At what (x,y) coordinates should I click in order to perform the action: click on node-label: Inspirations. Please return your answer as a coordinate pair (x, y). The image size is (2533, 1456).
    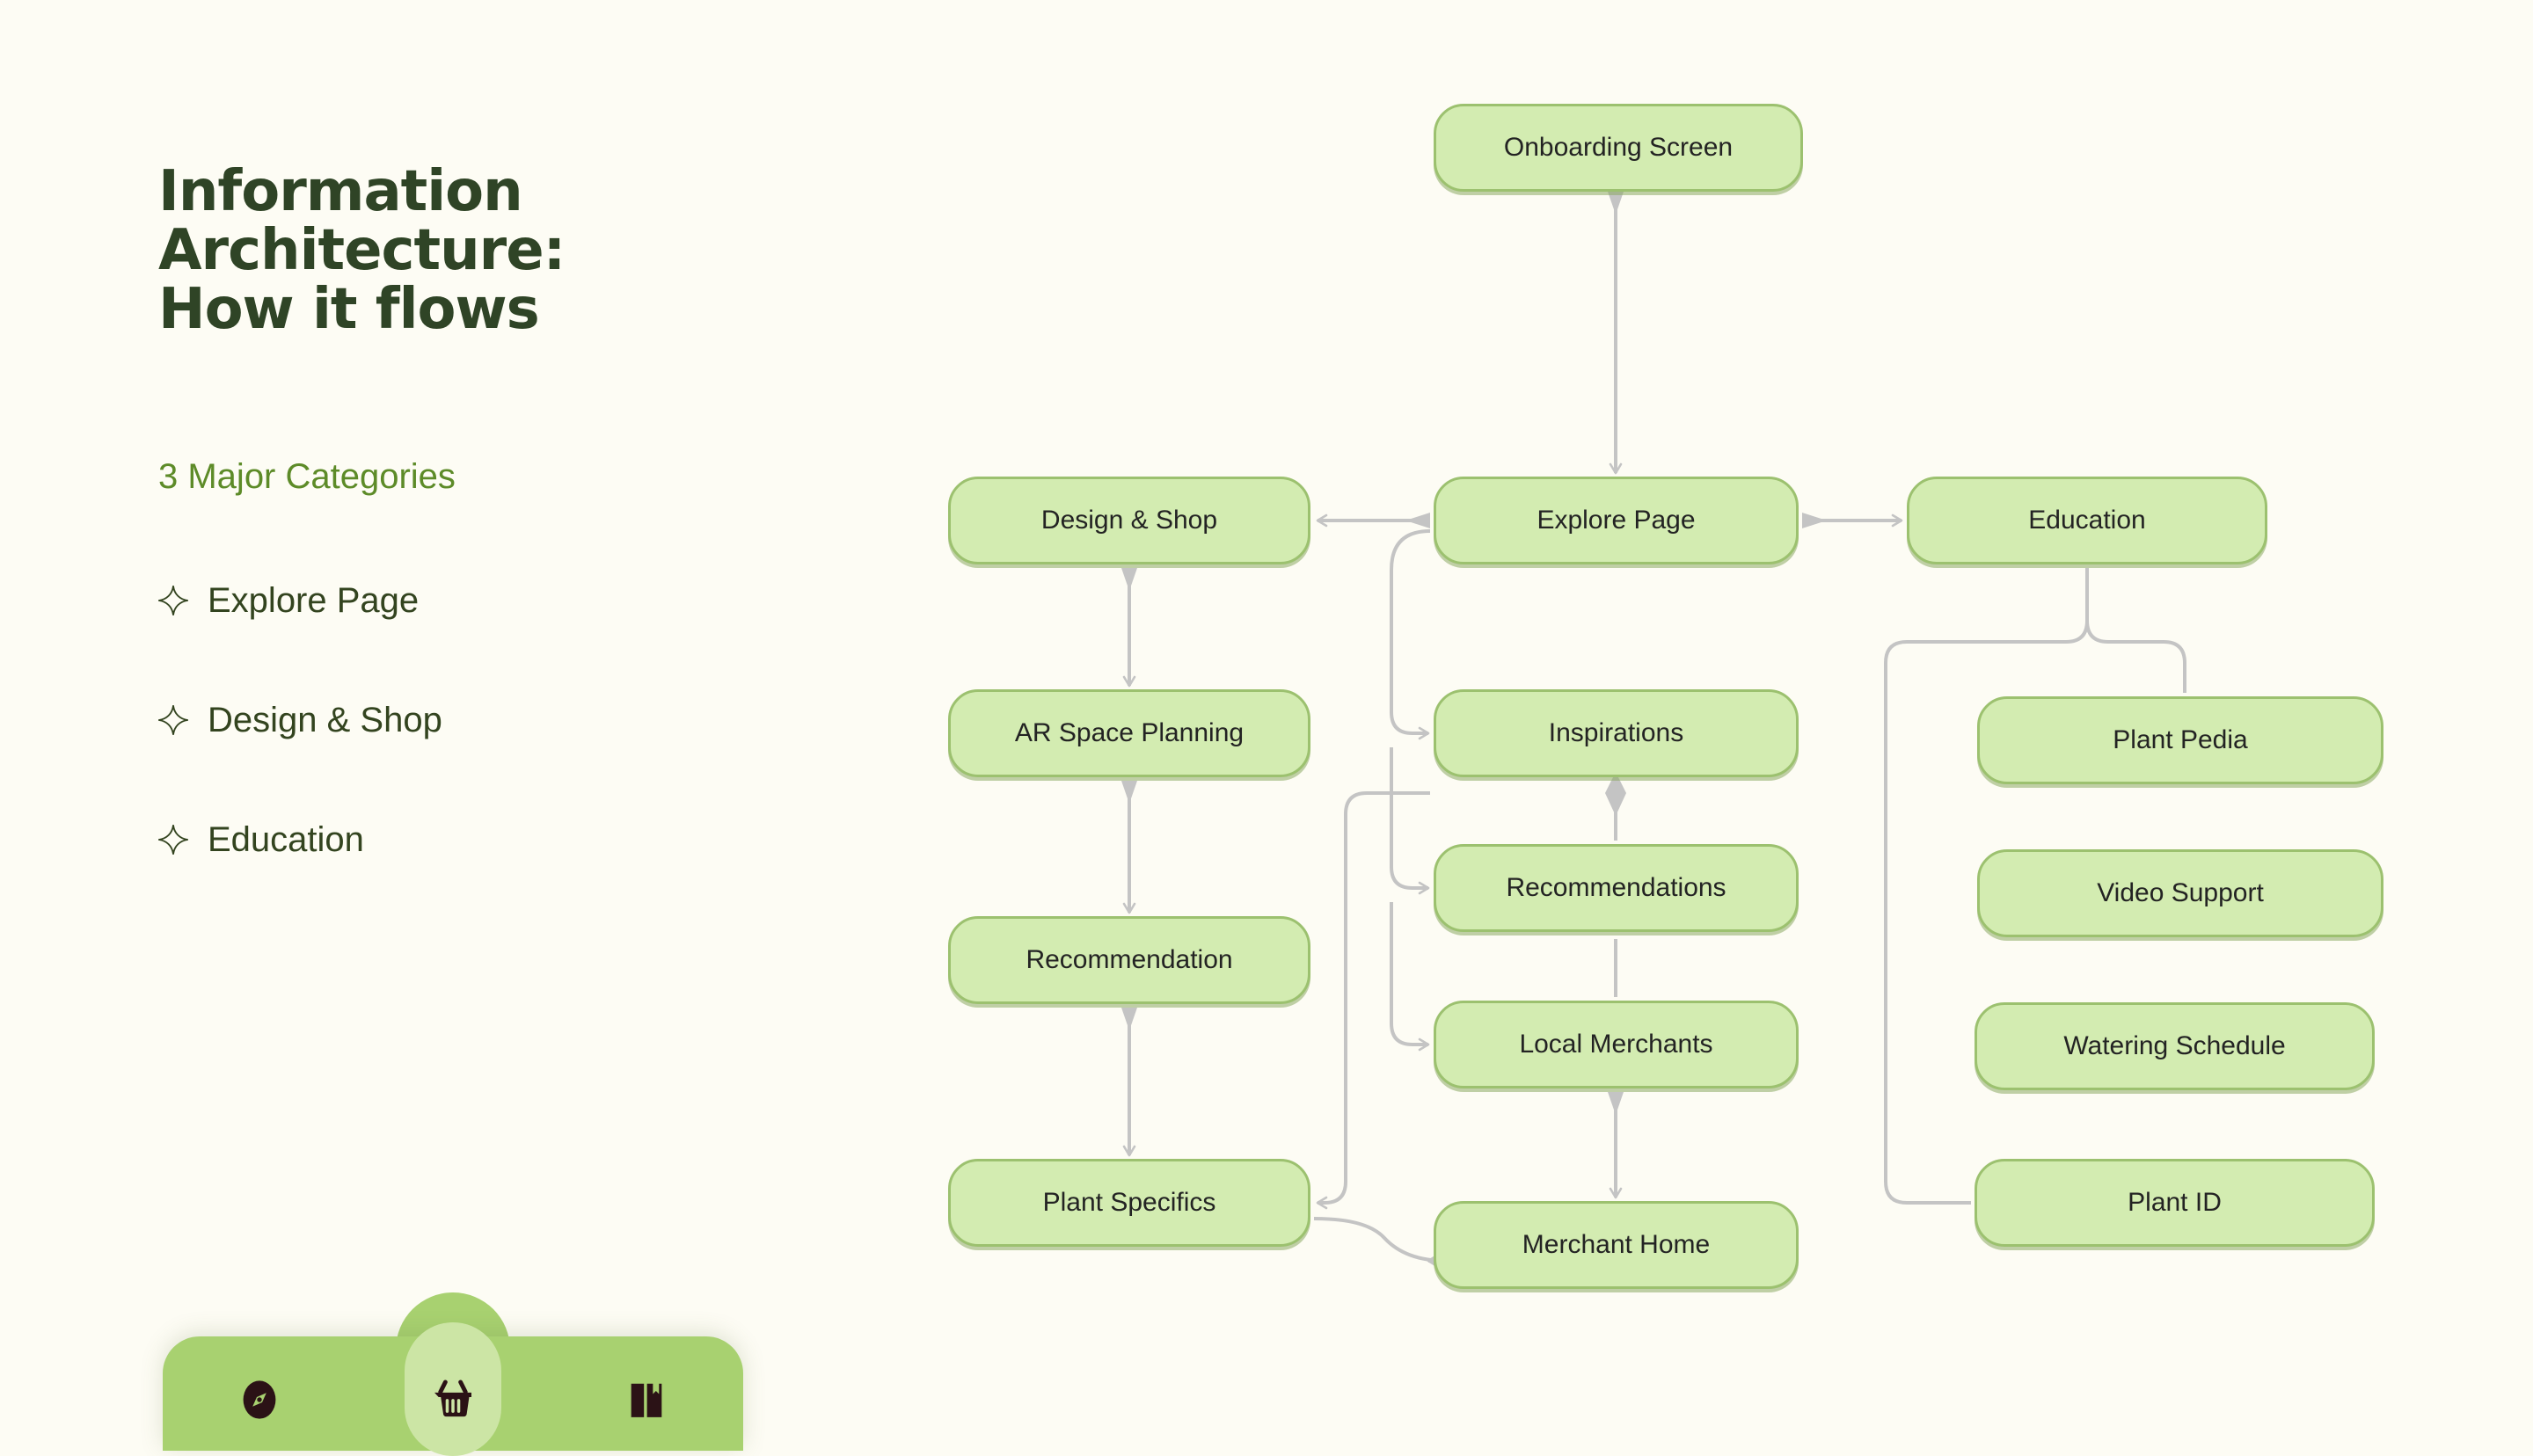
    Looking at the image, I should click on (1616, 732).